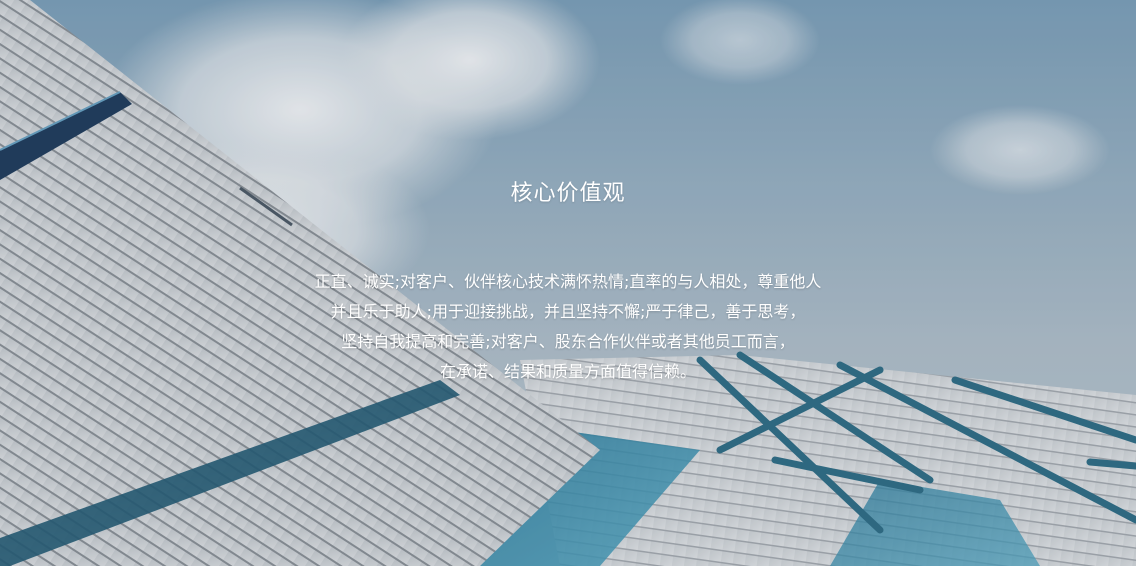  What do you see at coordinates (567, 371) in the screenshot?
I see `description-line: 在承诺、结果和质量方面值得信赖。` at bounding box center [567, 371].